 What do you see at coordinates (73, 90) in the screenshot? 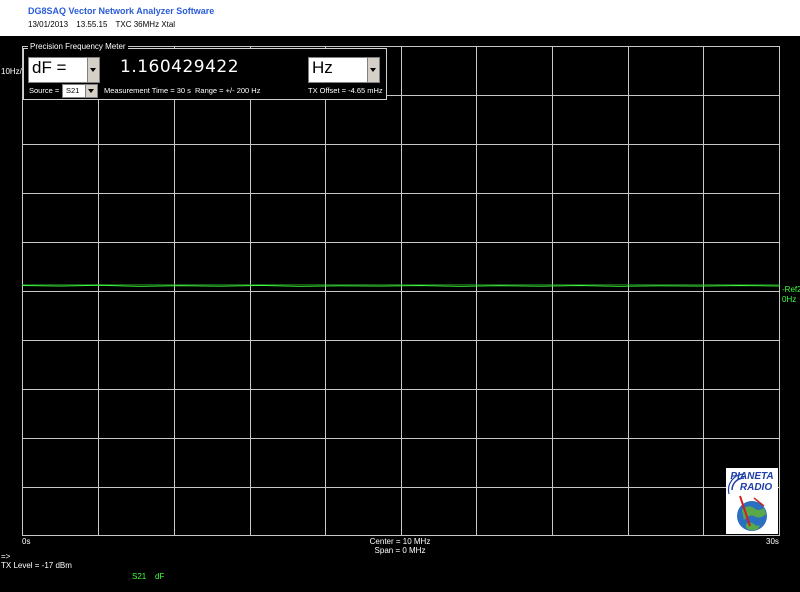
I see `source-value: S21` at bounding box center [73, 90].